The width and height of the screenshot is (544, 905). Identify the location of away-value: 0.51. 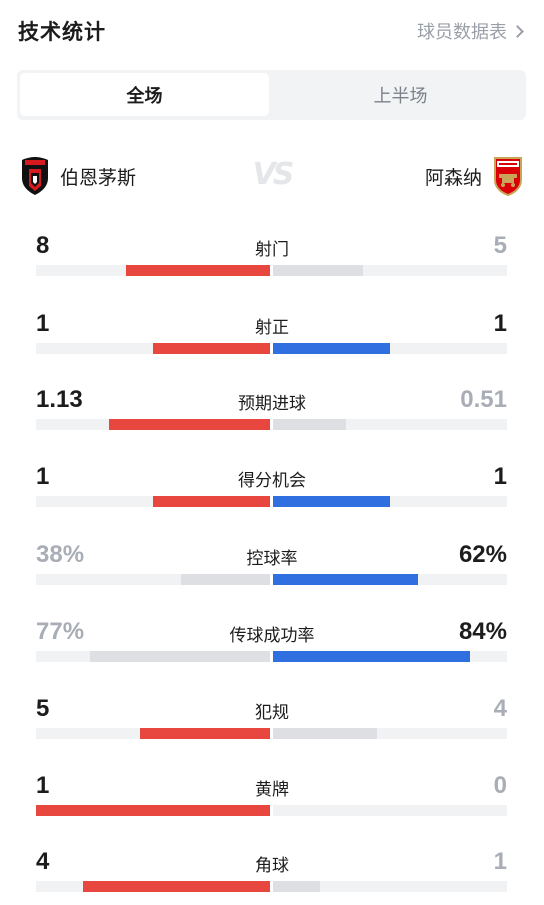
(483, 399).